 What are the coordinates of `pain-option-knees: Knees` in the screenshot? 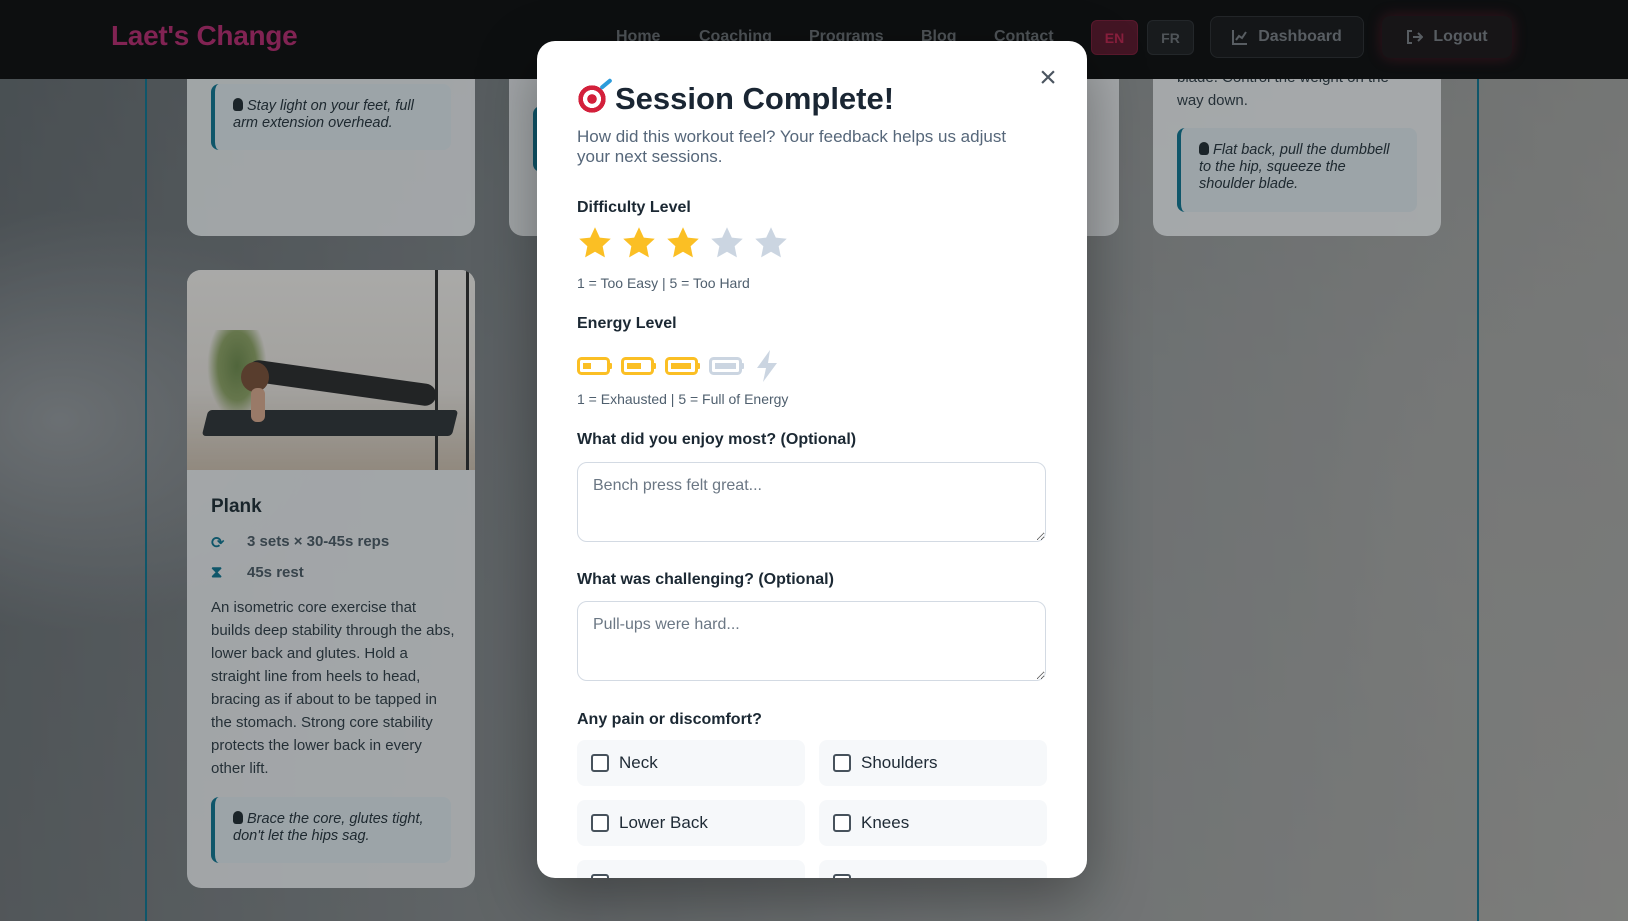 It's located at (933, 823).